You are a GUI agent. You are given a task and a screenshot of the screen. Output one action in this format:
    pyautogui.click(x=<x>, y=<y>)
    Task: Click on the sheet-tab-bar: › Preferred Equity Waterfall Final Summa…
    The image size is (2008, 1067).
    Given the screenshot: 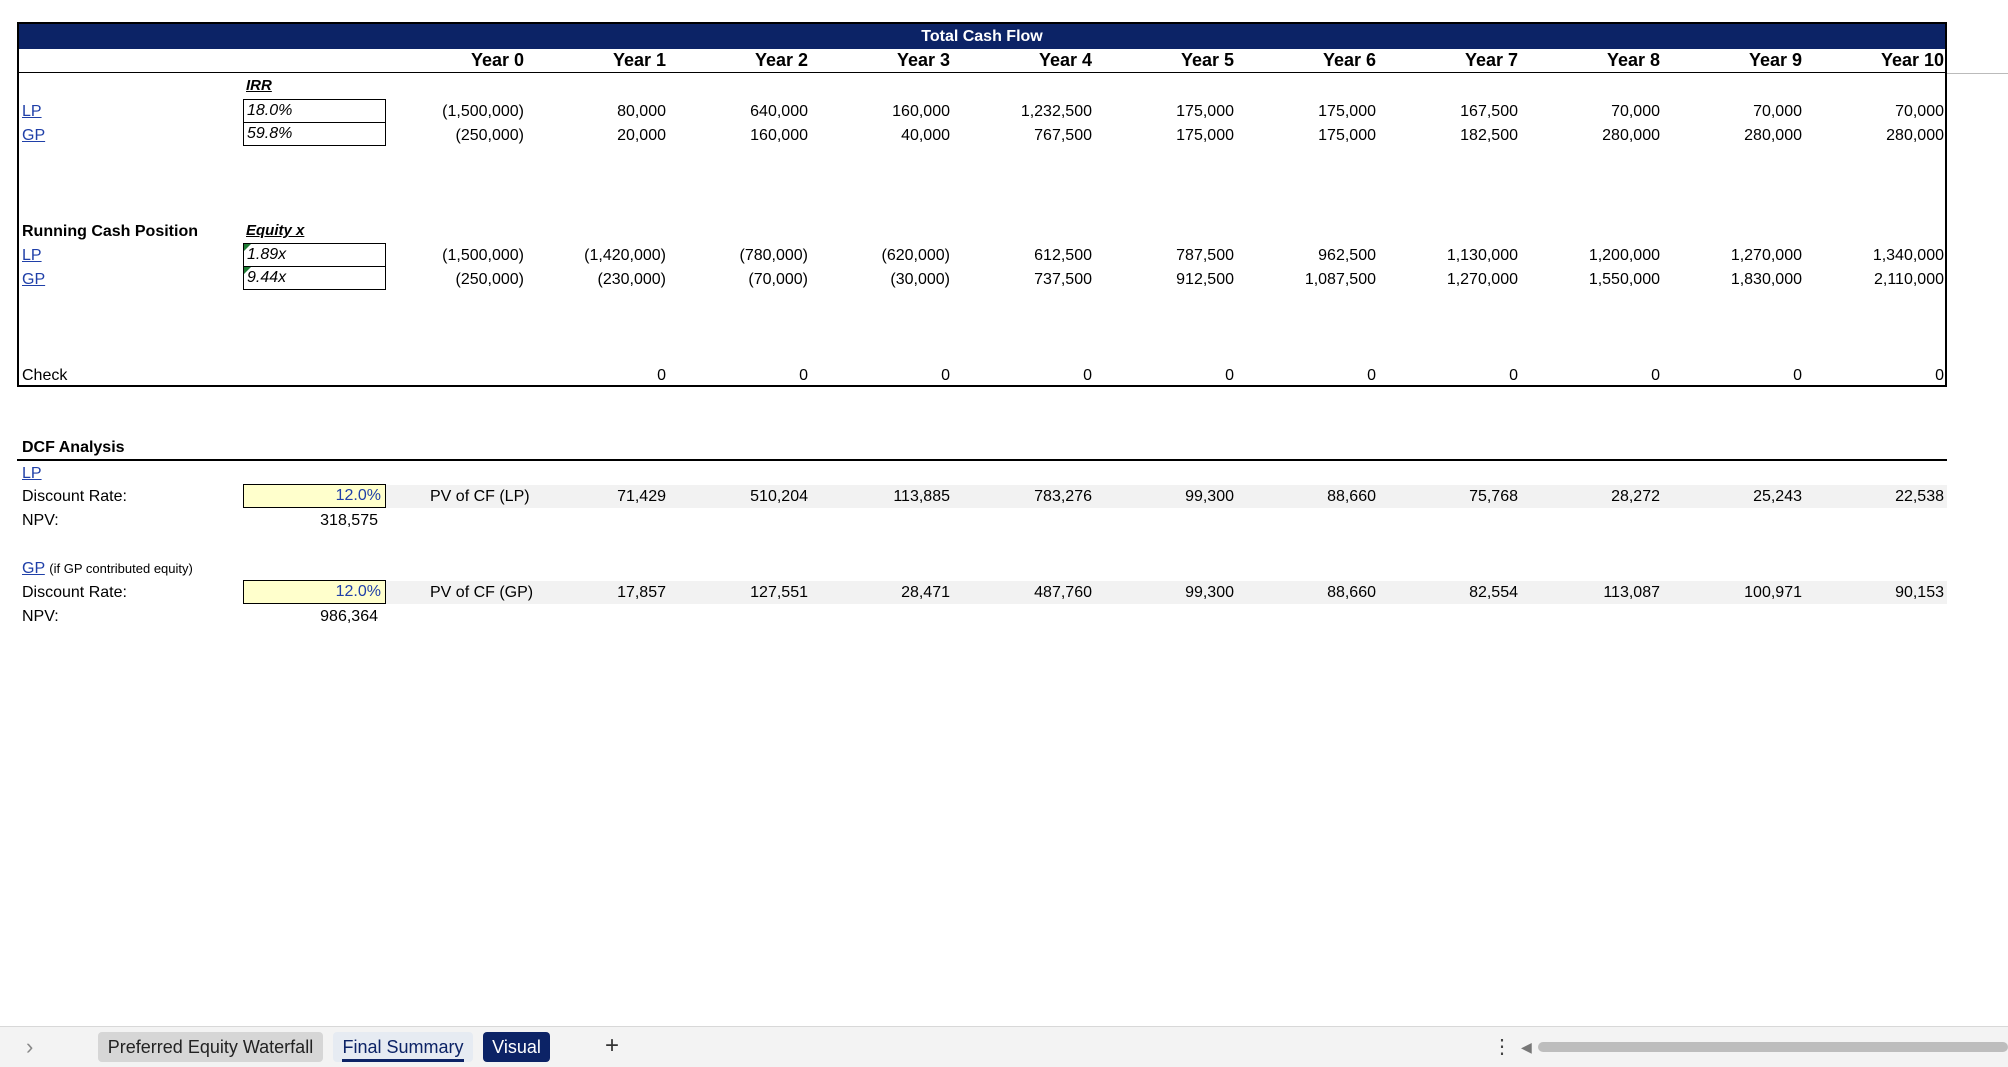 What is the action you would take?
    pyautogui.click(x=1004, y=1046)
    